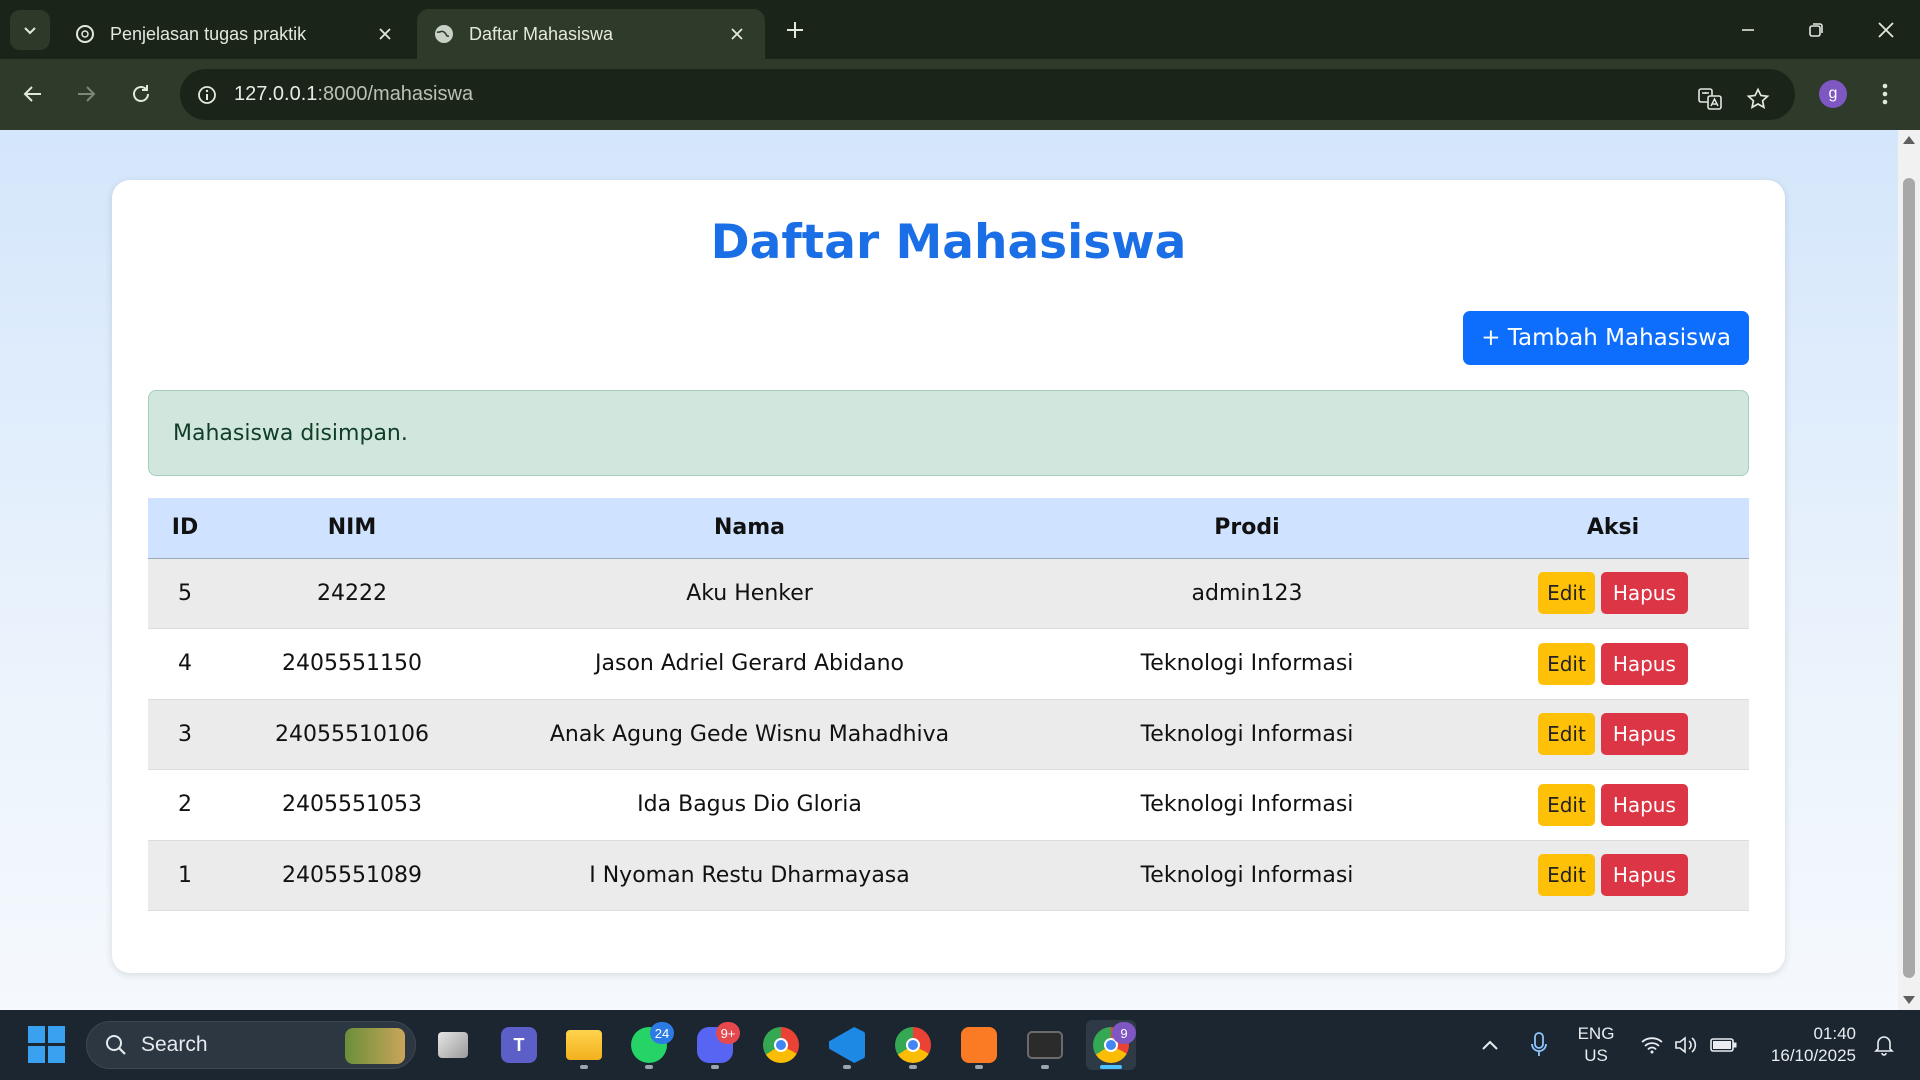 This screenshot has height=1080, width=1920. Describe the element at coordinates (185, 875) in the screenshot. I see `cell-id: 1` at that location.